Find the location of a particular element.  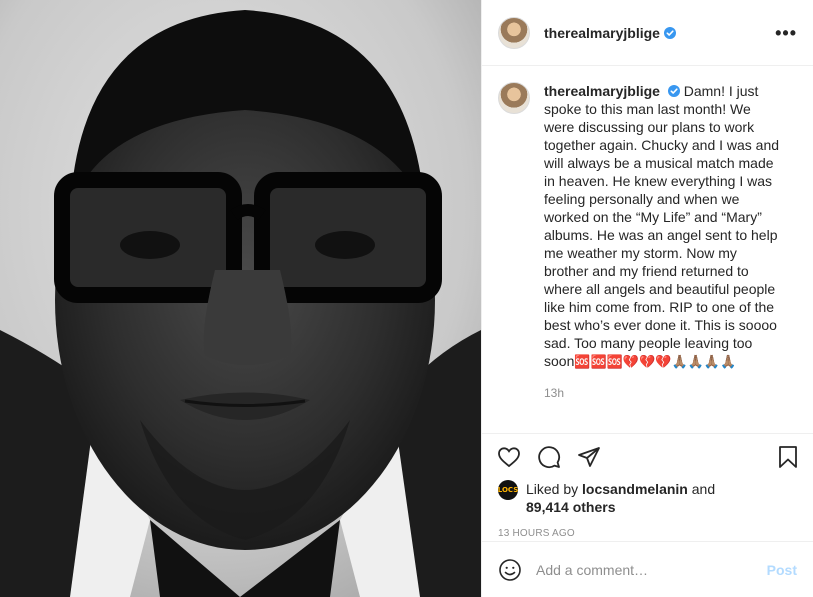

post-header: therealmaryjblige ••• is located at coordinates (647, 33).